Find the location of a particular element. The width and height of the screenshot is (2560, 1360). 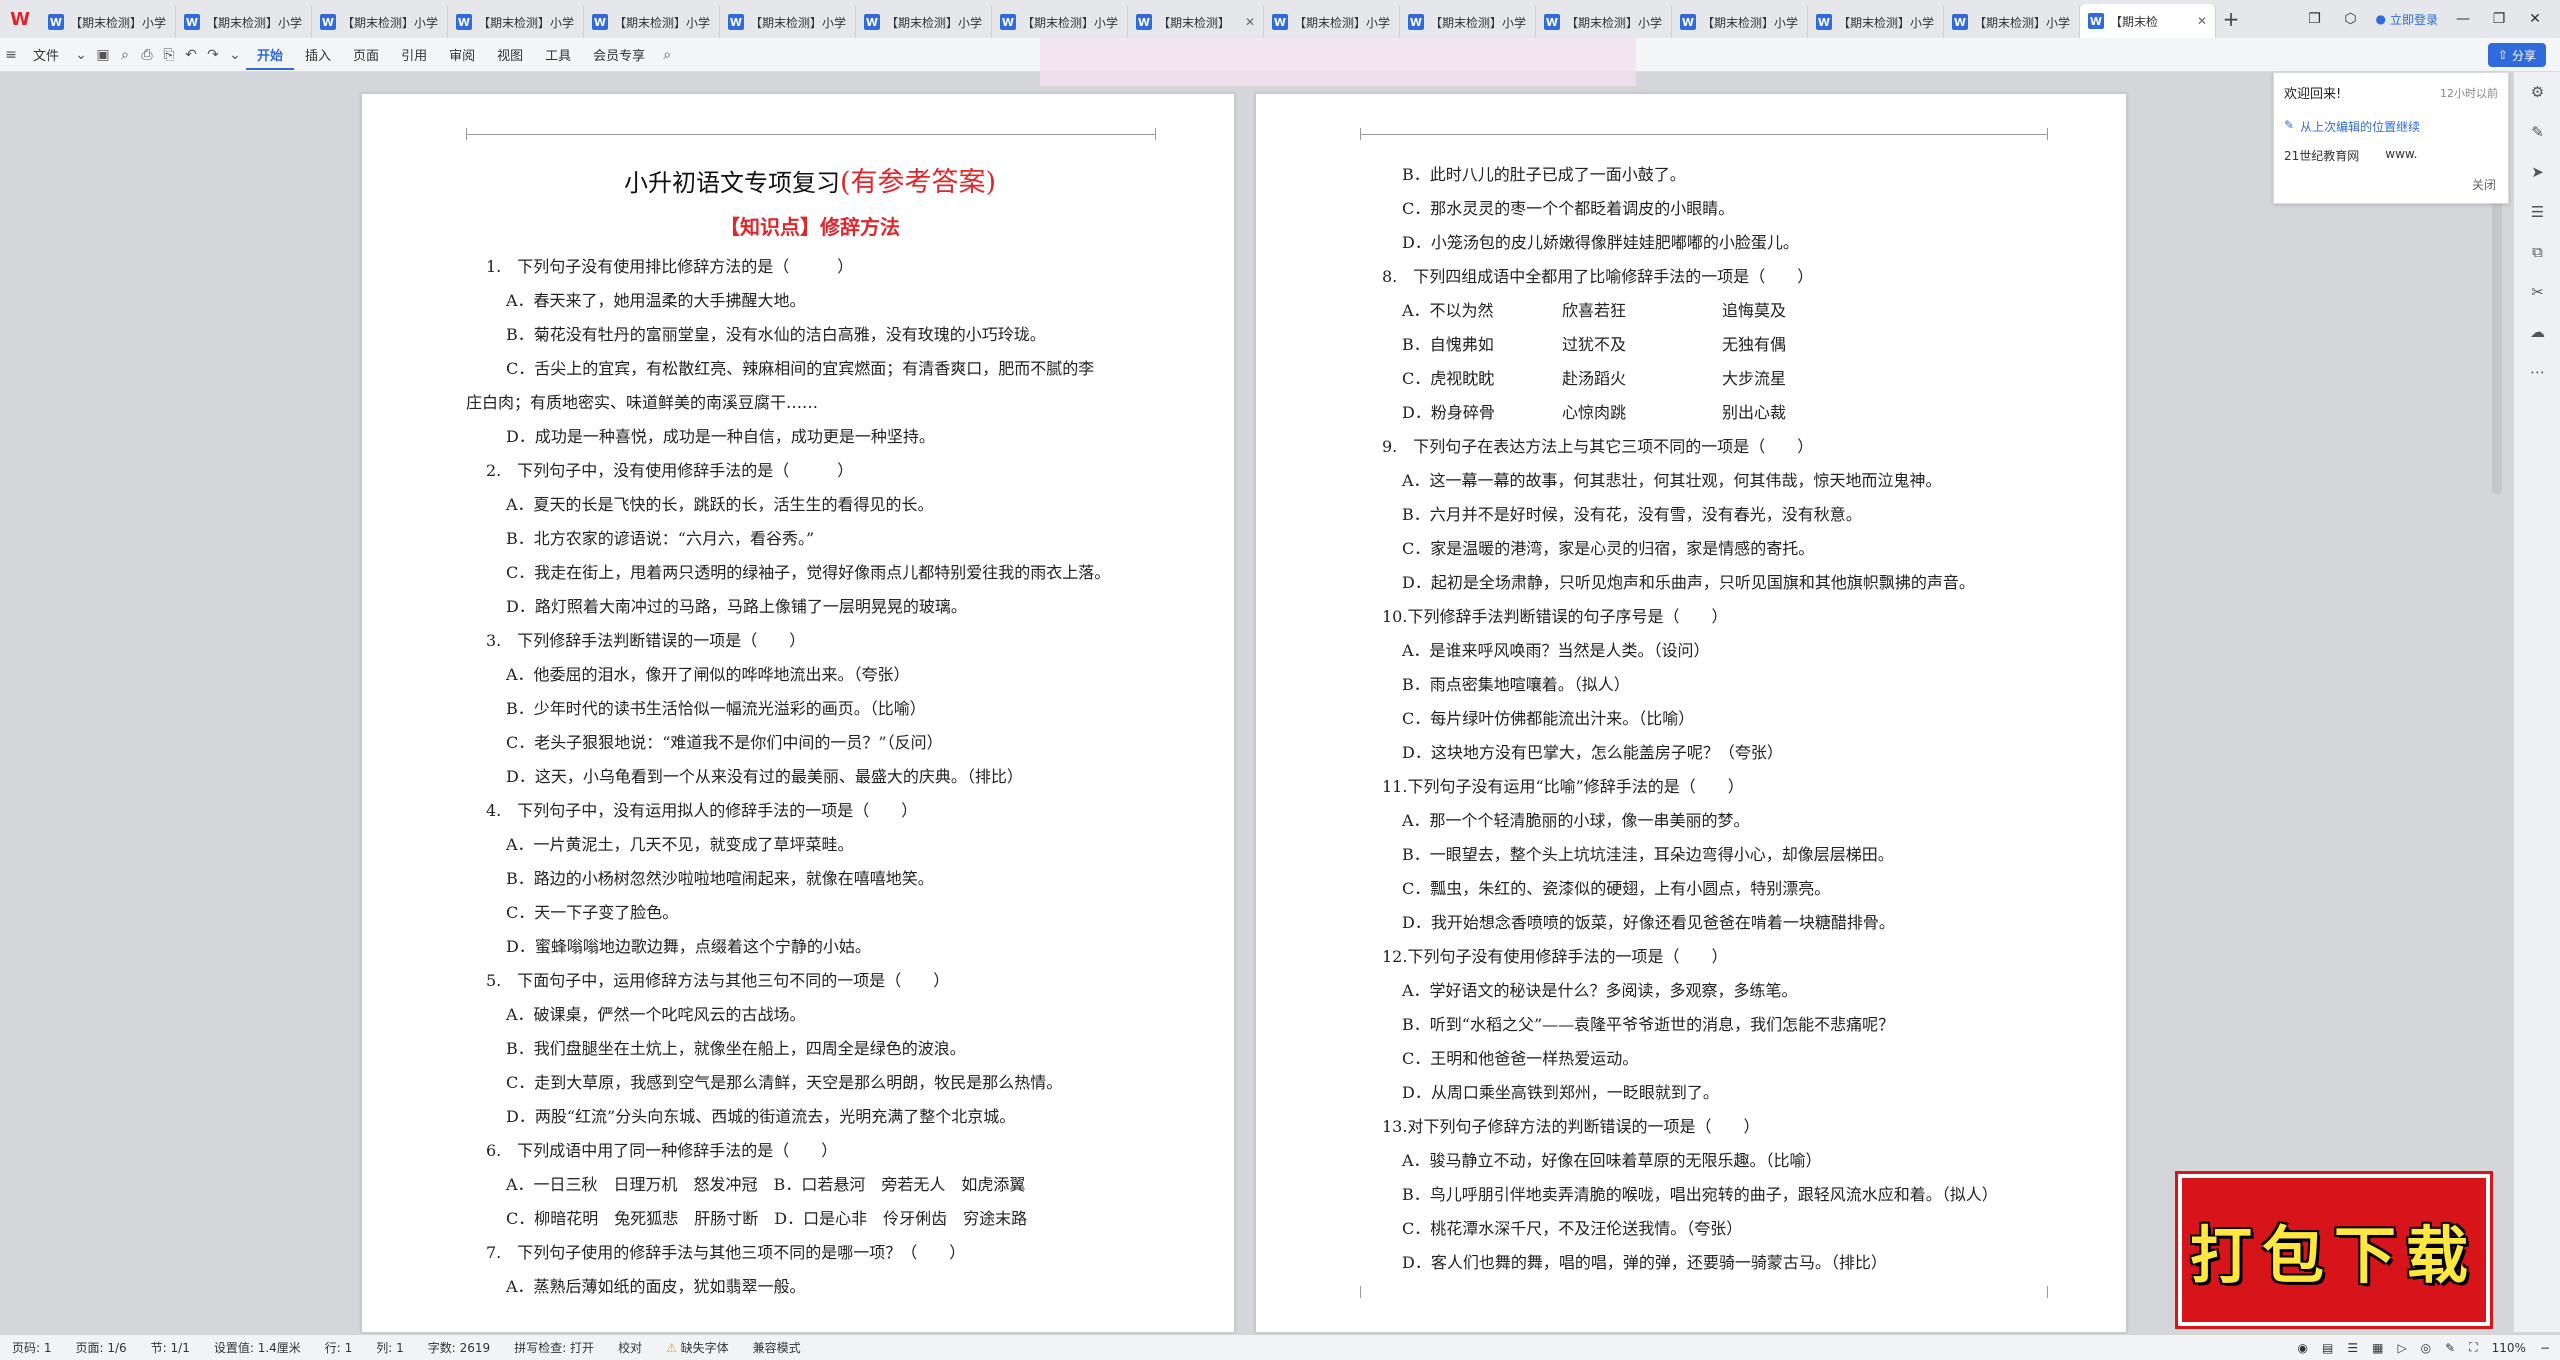

tab-insert: 插入 is located at coordinates (318, 54).